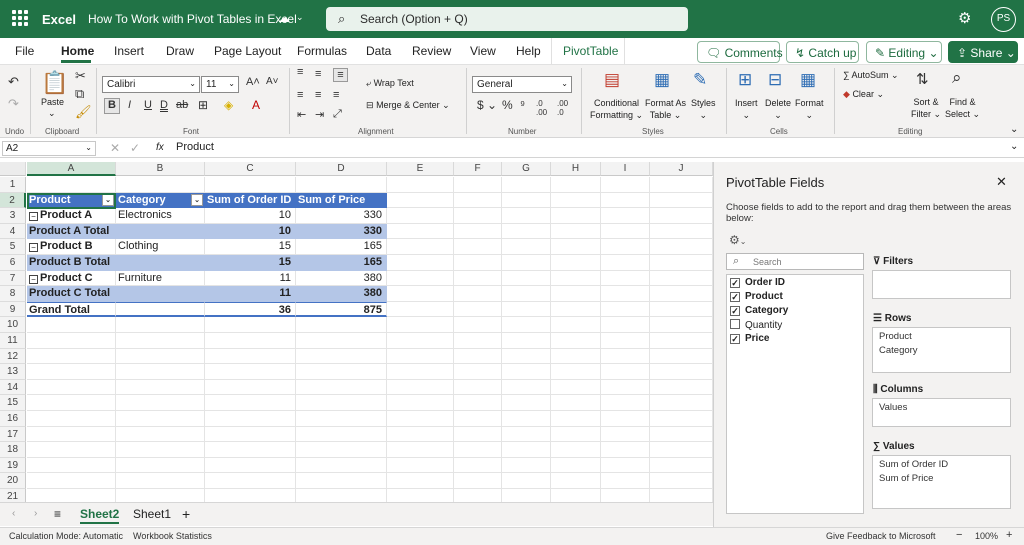 The image size is (1024, 545). Describe the element at coordinates (300, 72) in the screenshot. I see `align-top-icon: ≡` at that location.